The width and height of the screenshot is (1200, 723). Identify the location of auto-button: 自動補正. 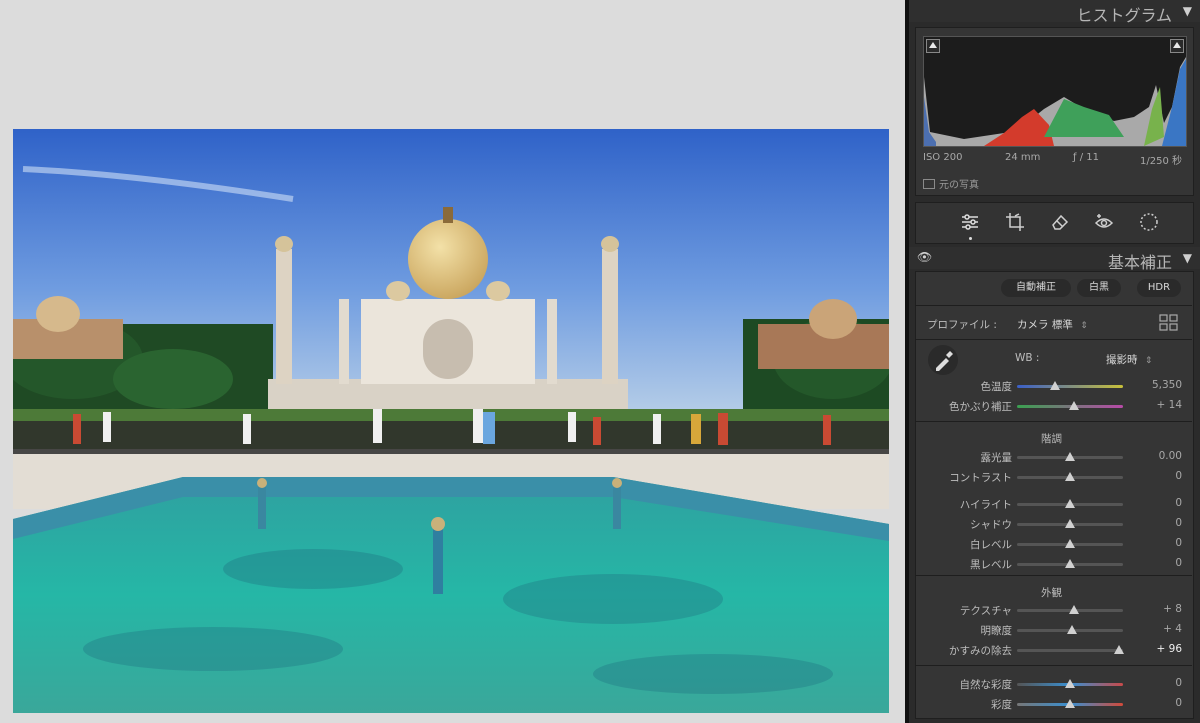
(1036, 288).